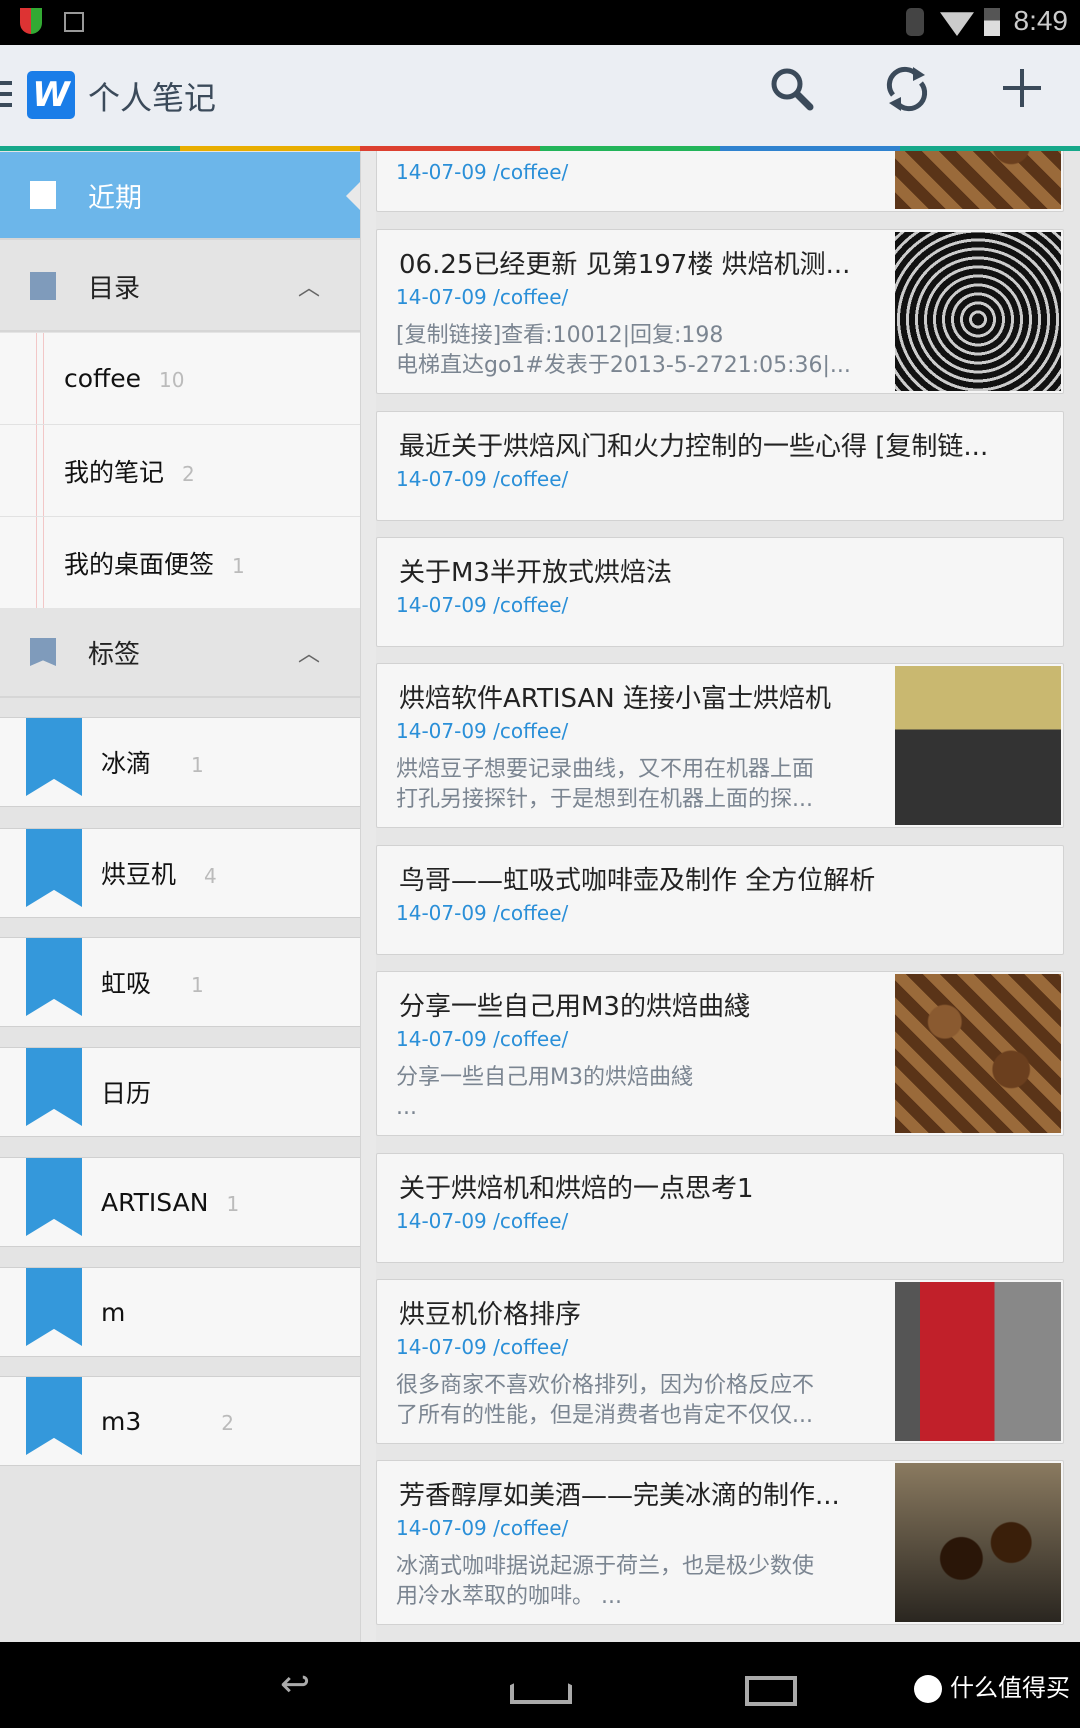 This screenshot has height=1728, width=1080. I want to click on sync-icon, so click(907, 89).